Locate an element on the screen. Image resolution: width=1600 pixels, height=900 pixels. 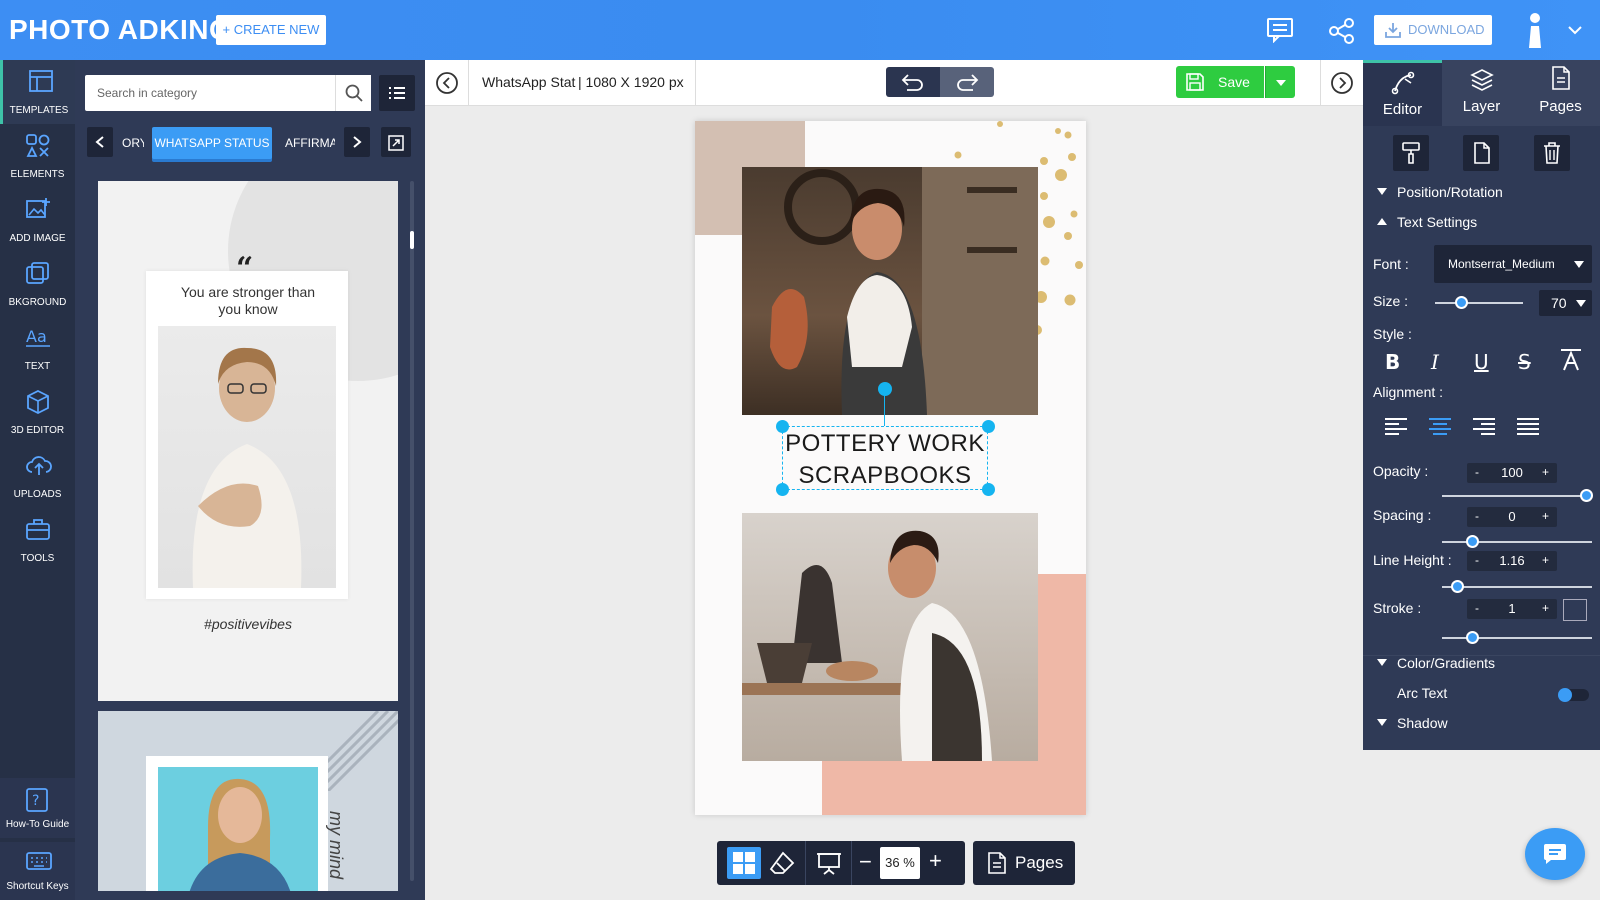
zoom-out-button: − is located at coordinates (865, 862).